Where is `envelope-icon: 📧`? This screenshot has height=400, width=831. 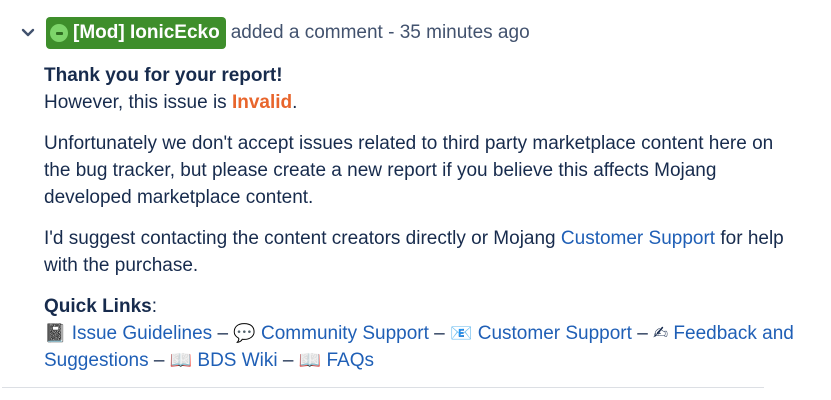 envelope-icon: 📧 is located at coordinates (461, 333).